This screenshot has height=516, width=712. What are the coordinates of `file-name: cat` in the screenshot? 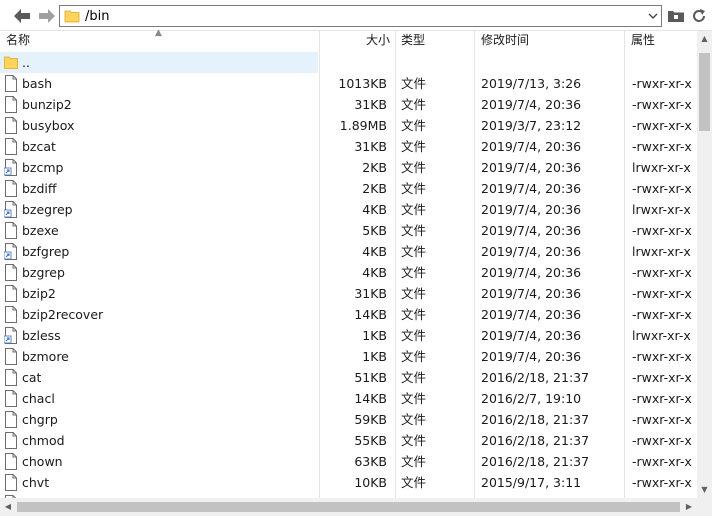 It's located at (32, 377).